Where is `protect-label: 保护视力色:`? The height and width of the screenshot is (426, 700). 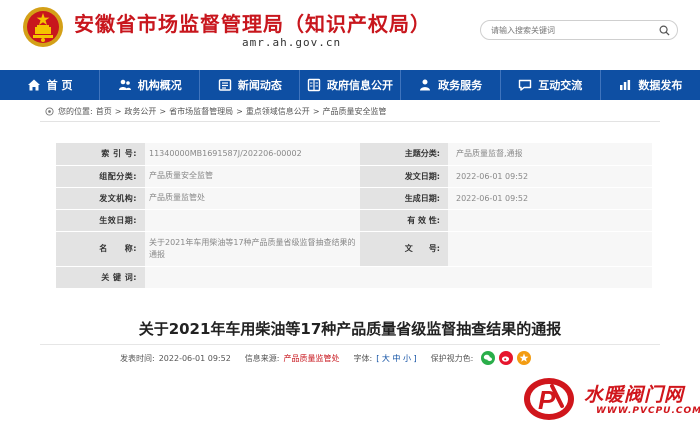
protect-label: 保护视力色: is located at coordinates (452, 358).